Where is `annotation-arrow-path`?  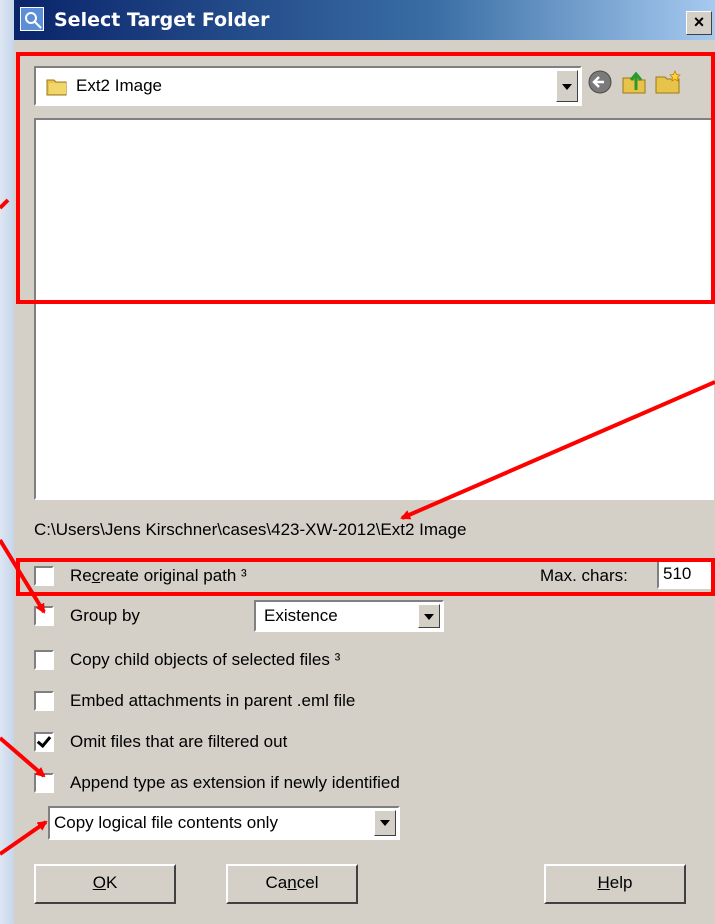
annotation-arrow-path is located at coordinates (557, 450).